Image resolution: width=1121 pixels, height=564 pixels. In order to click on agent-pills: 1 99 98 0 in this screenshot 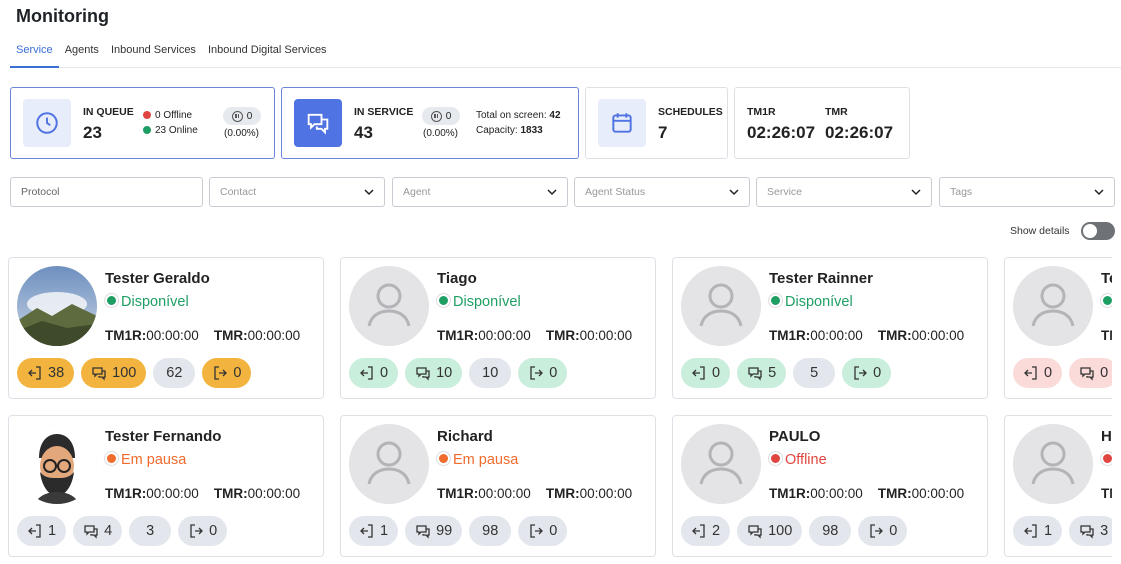, I will do `click(458, 531)`.